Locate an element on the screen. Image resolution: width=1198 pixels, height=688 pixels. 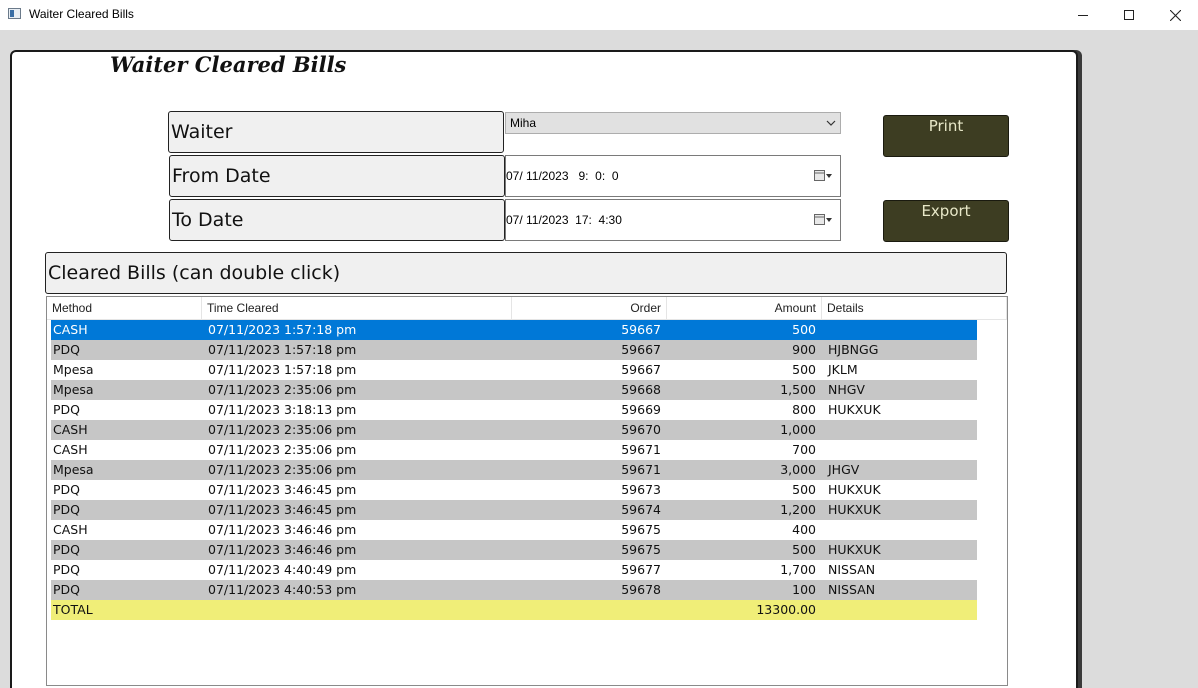
maximize-button is located at coordinates (1129, 15).